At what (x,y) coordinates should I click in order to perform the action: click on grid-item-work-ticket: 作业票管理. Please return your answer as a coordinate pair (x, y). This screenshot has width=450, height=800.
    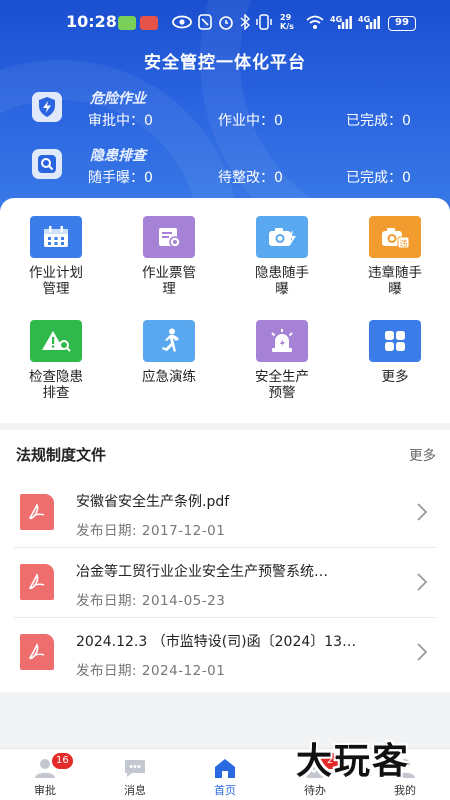
    Looking at the image, I should click on (169, 256).